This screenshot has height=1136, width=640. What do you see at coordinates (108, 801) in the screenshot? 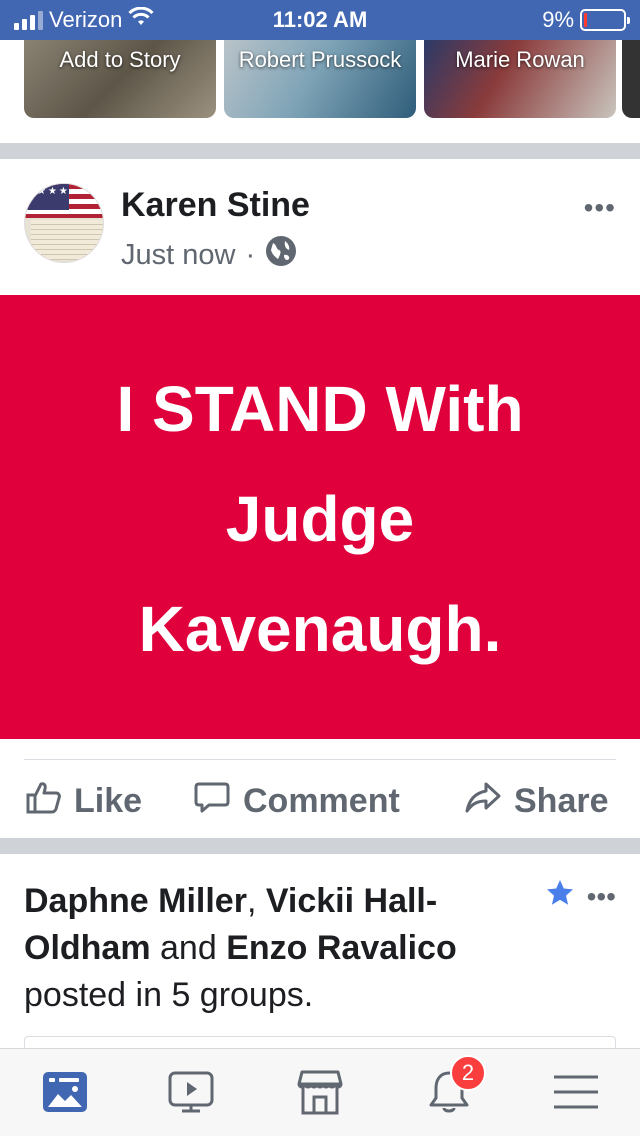
I see `like-label: Like` at bounding box center [108, 801].